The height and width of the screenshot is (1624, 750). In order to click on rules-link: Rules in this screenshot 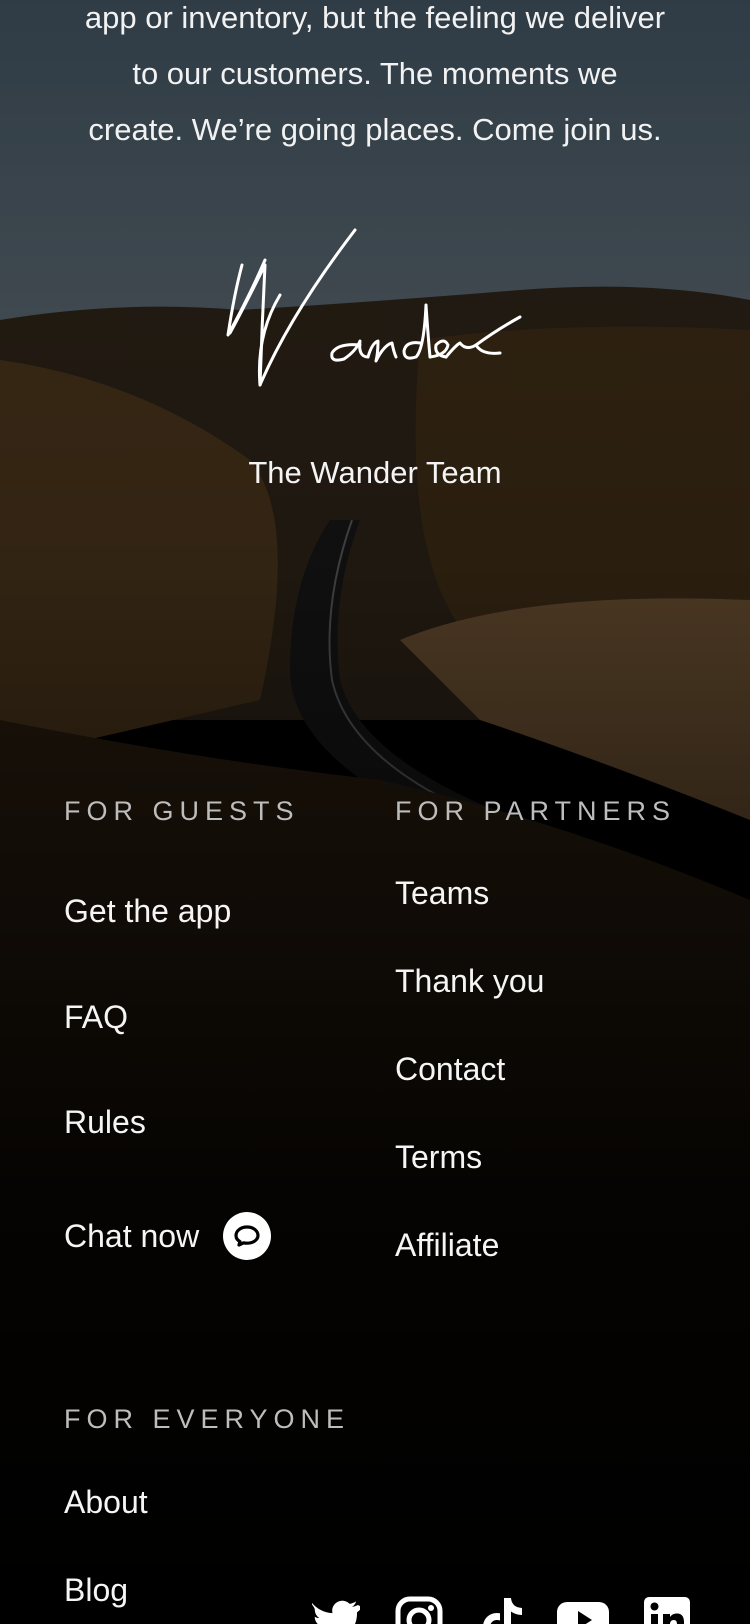, I will do `click(105, 1122)`.